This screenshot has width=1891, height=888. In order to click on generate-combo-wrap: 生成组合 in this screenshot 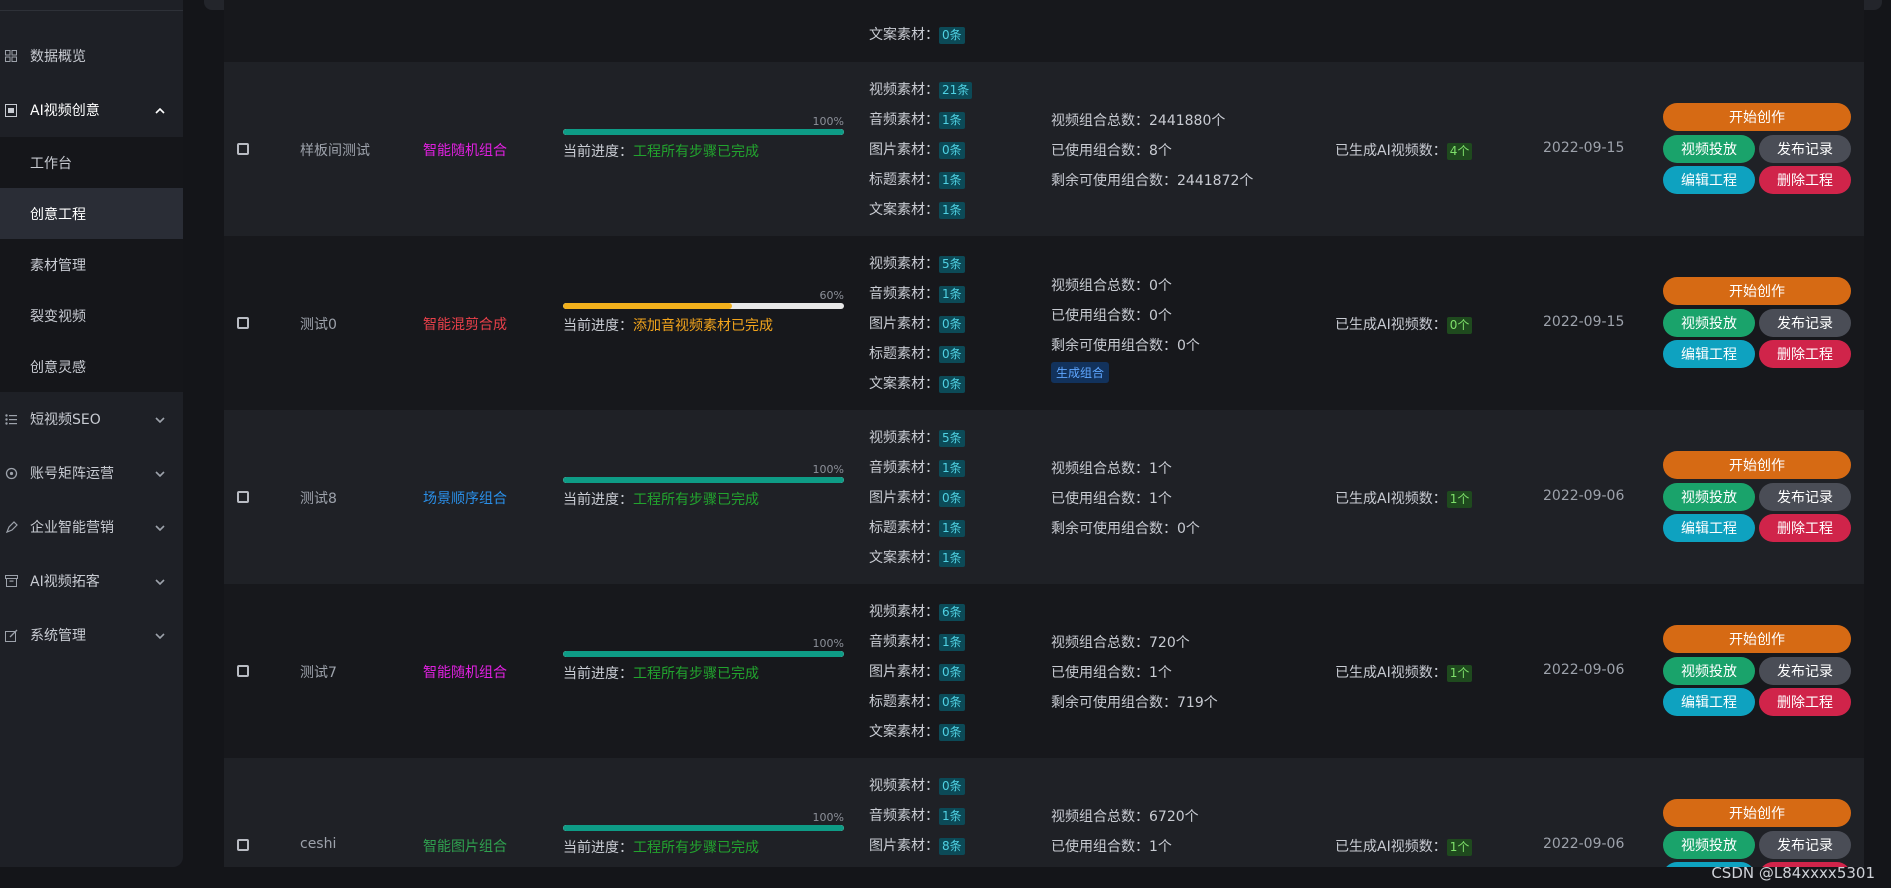, I will do `click(1080, 372)`.